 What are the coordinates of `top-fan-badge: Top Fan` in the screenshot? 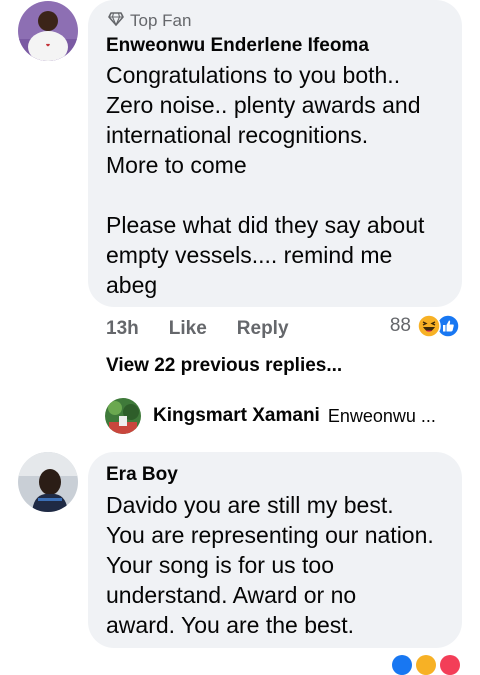 It's located at (149, 21).